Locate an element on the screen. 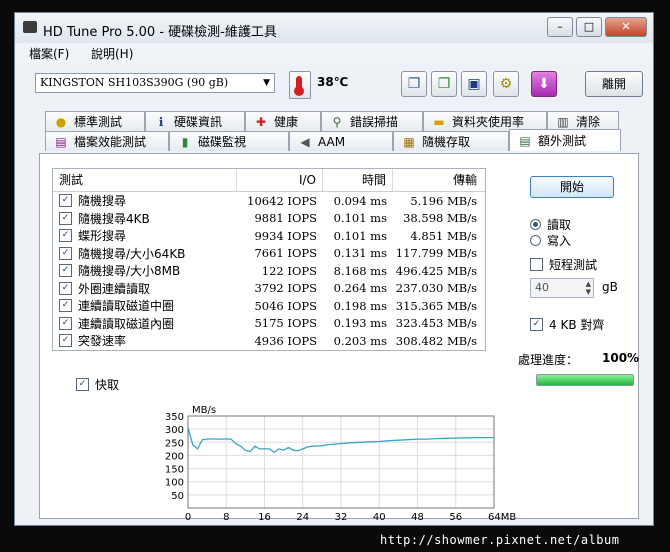 The width and height of the screenshot is (670, 552). checkbox-empty-icon is located at coordinates (536, 264).